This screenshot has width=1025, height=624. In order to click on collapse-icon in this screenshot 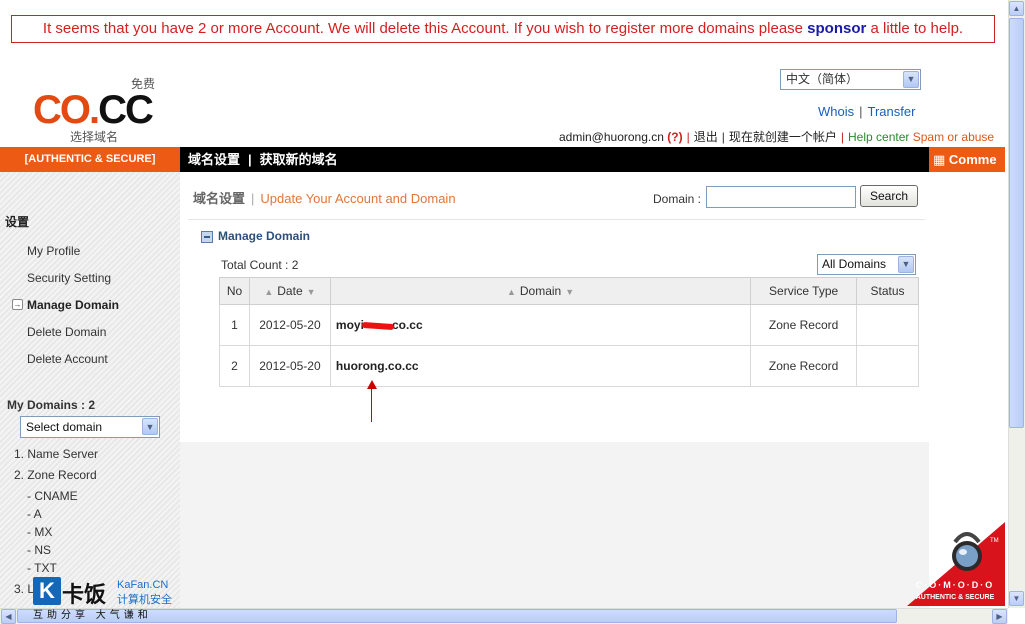, I will do `click(207, 237)`.